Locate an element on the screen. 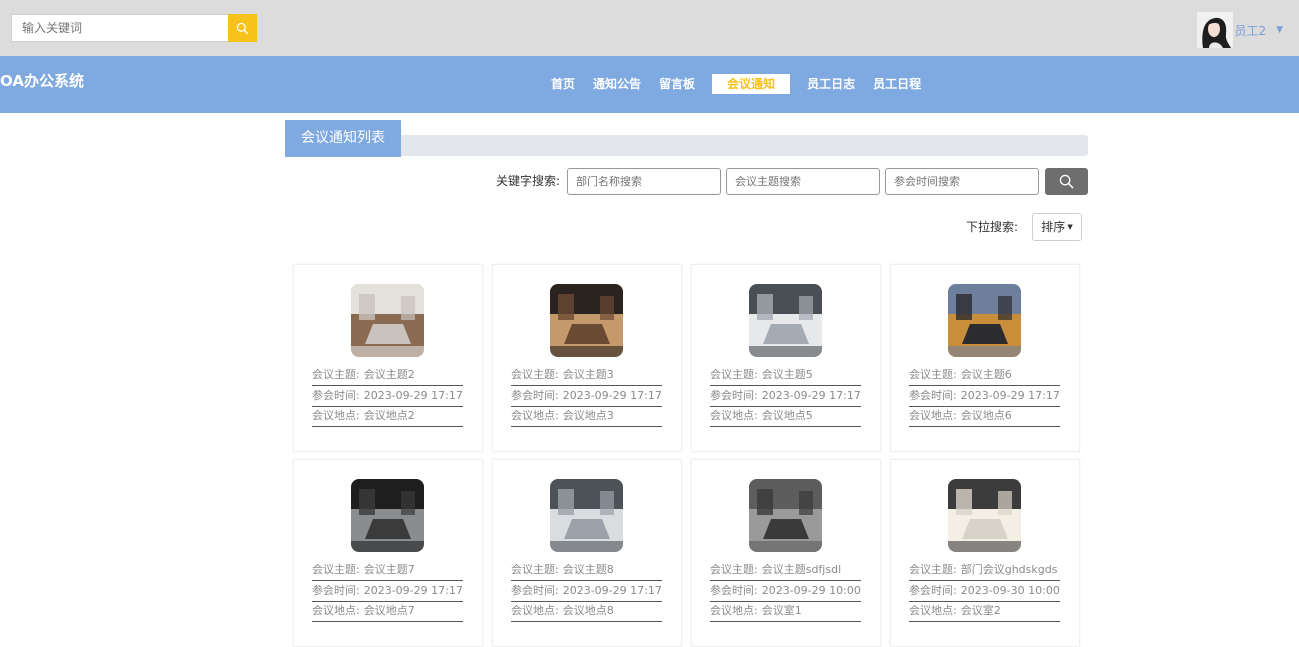 This screenshot has width=1299, height=647. user-menu: 员工2 ▼ is located at coordinates (1240, 30).